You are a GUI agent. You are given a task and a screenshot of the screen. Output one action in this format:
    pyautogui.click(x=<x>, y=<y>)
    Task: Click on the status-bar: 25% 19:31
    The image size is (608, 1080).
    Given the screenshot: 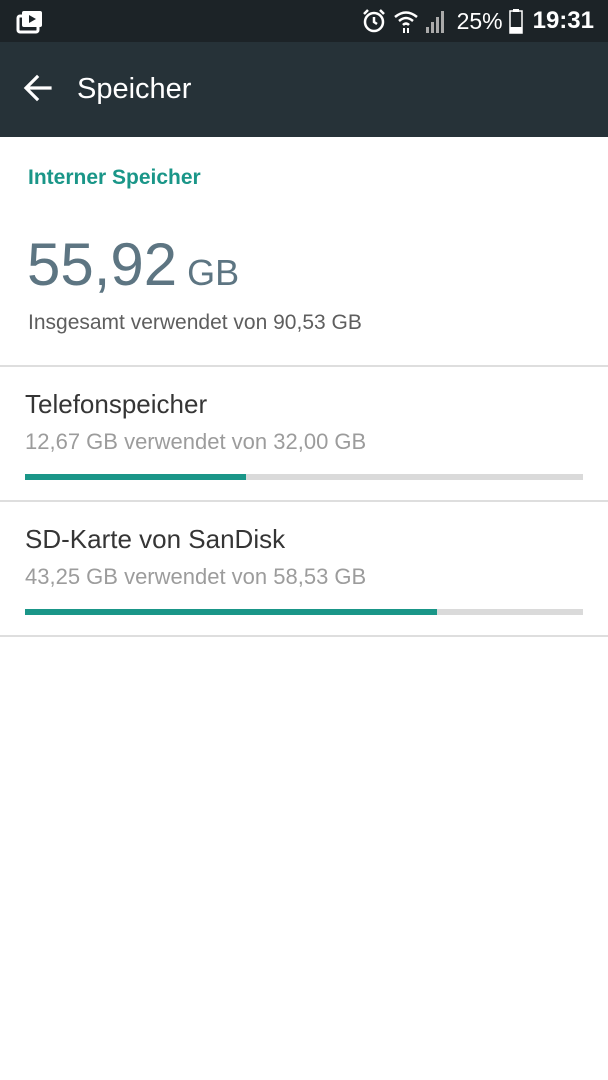 What is the action you would take?
    pyautogui.click(x=304, y=21)
    